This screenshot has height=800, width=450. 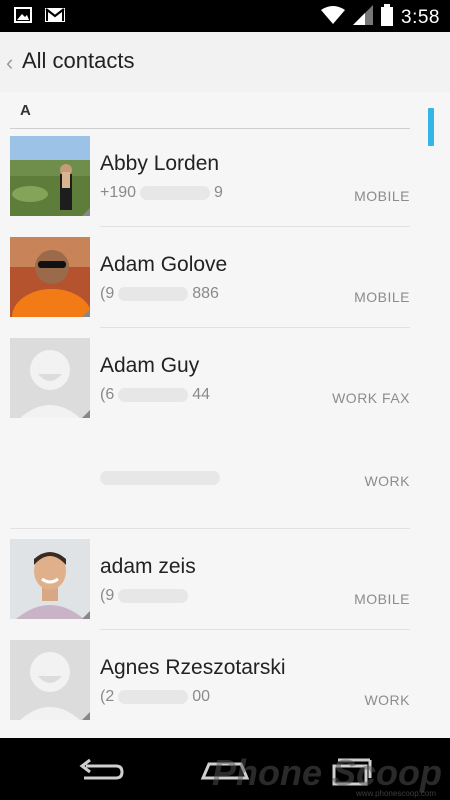 I want to click on phone-prefix: (6, so click(x=107, y=394).